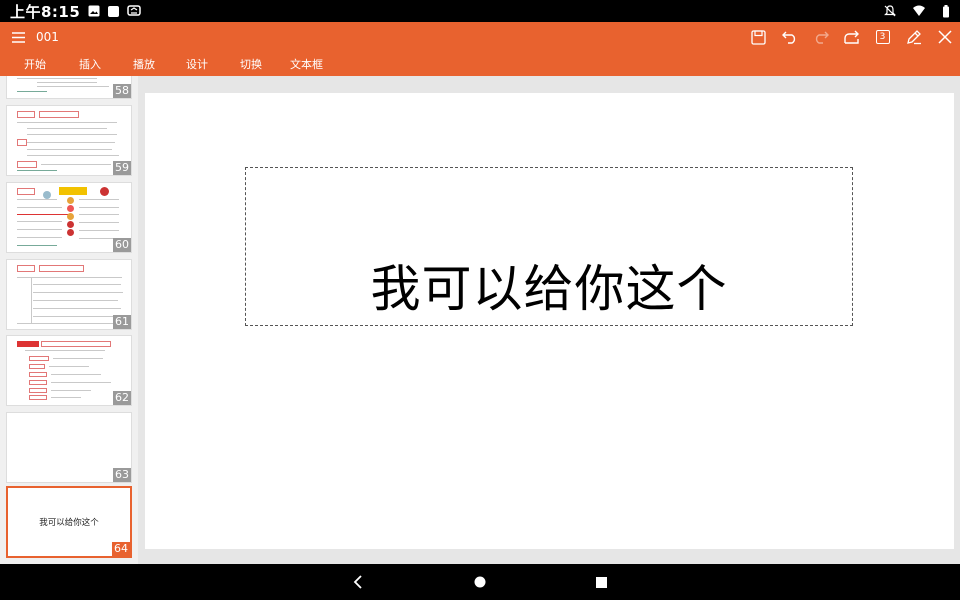 This screenshot has height=600, width=960. I want to click on save-button, so click(758, 37).